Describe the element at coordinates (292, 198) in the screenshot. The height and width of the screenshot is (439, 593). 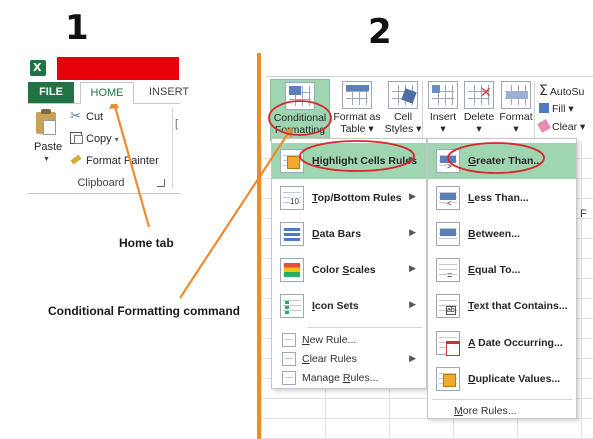
I see `top-bottom-icon: 10` at that location.